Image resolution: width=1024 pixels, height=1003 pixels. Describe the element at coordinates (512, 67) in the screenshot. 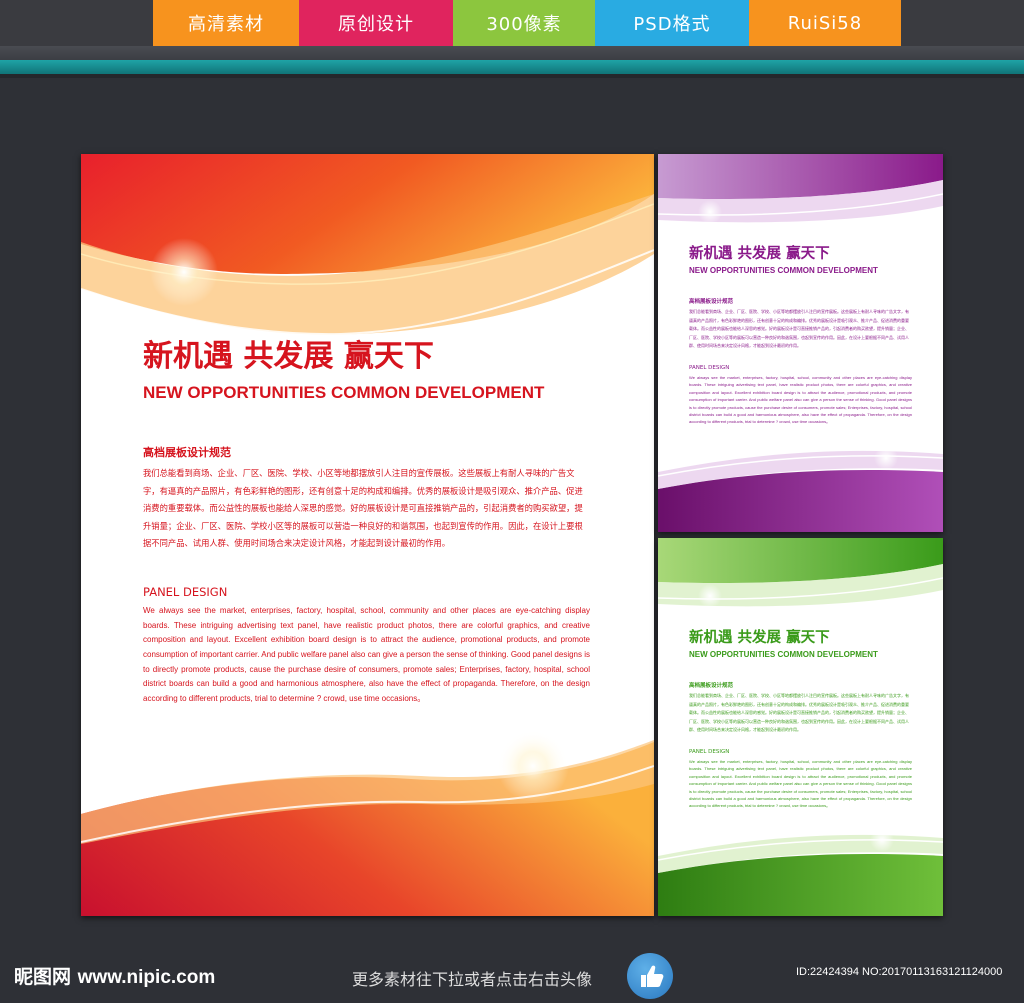

I see `teal-stripe` at that location.